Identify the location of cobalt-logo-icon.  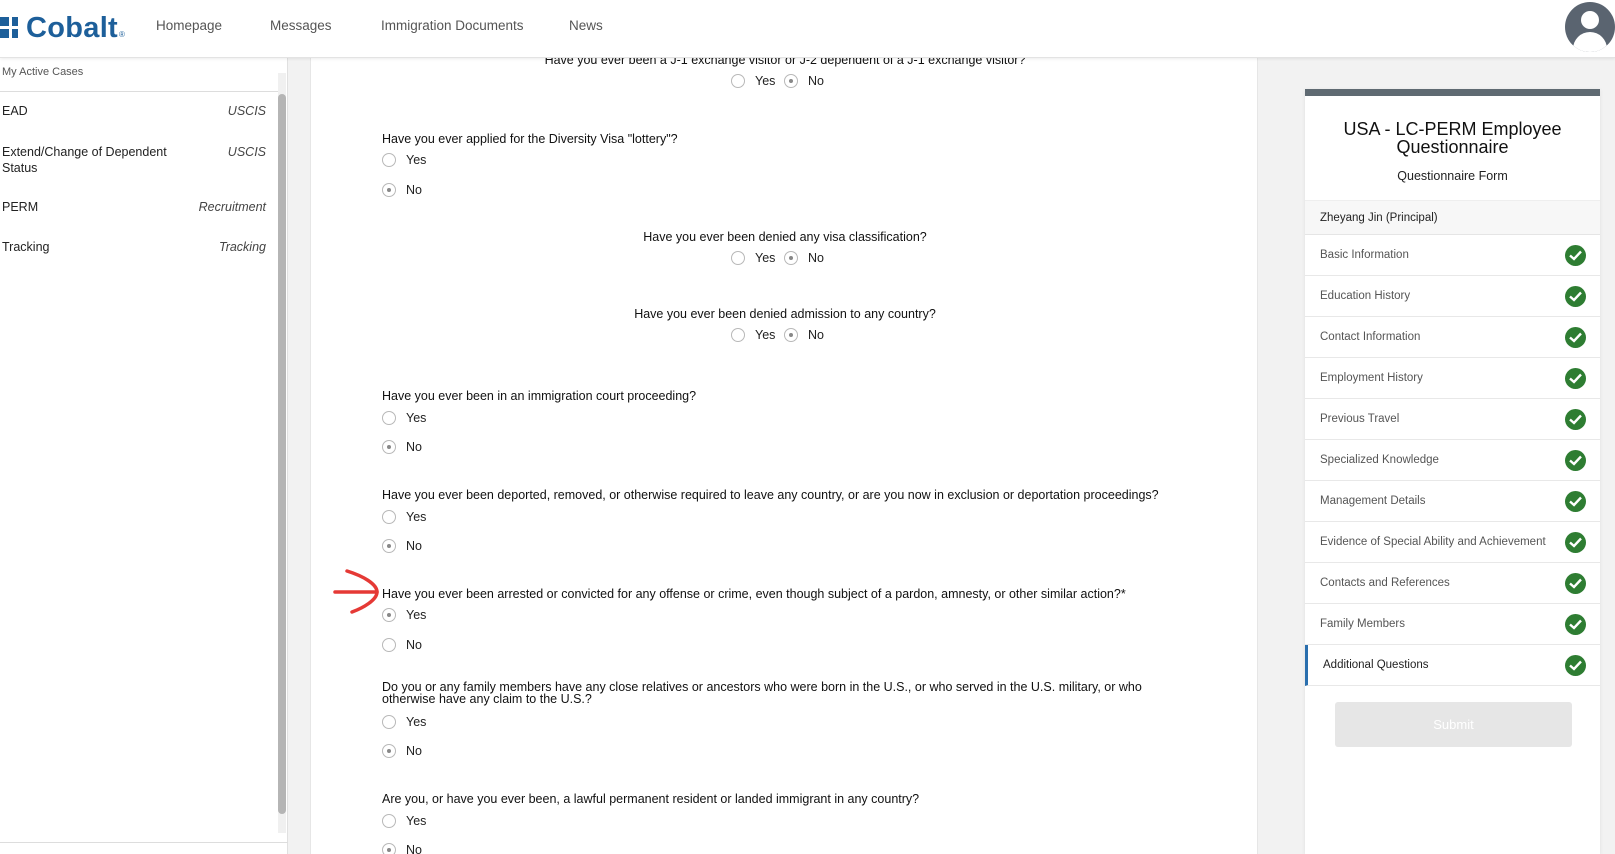
(11, 28).